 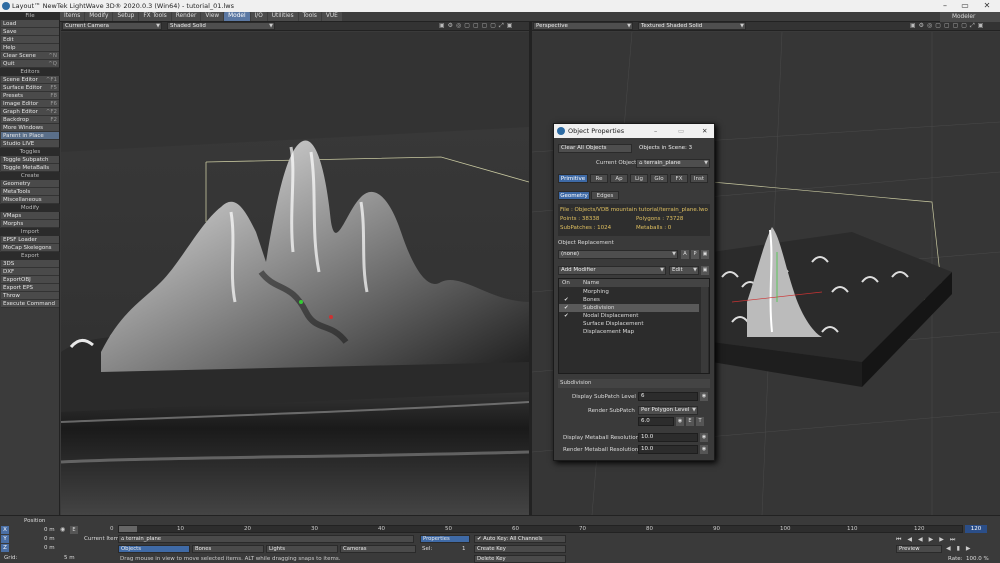 I want to click on z-axis-button: Z, so click(x=5, y=548).